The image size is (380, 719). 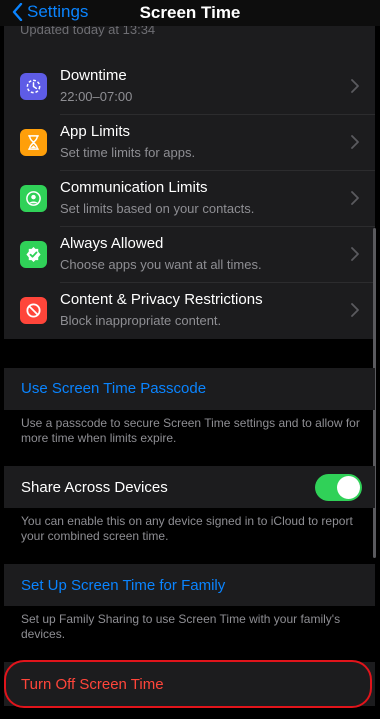 What do you see at coordinates (157, 208) in the screenshot?
I see `communication-limits-subtitle: Set limits based on your contacts.` at bounding box center [157, 208].